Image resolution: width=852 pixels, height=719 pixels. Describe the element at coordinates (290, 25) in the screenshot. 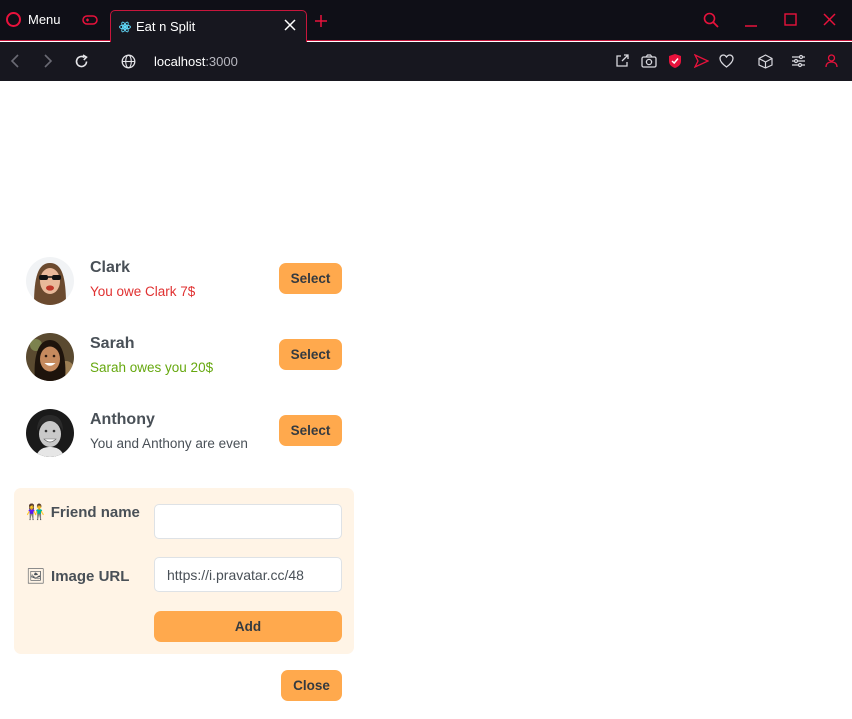

I see `tab-close-icon` at that location.